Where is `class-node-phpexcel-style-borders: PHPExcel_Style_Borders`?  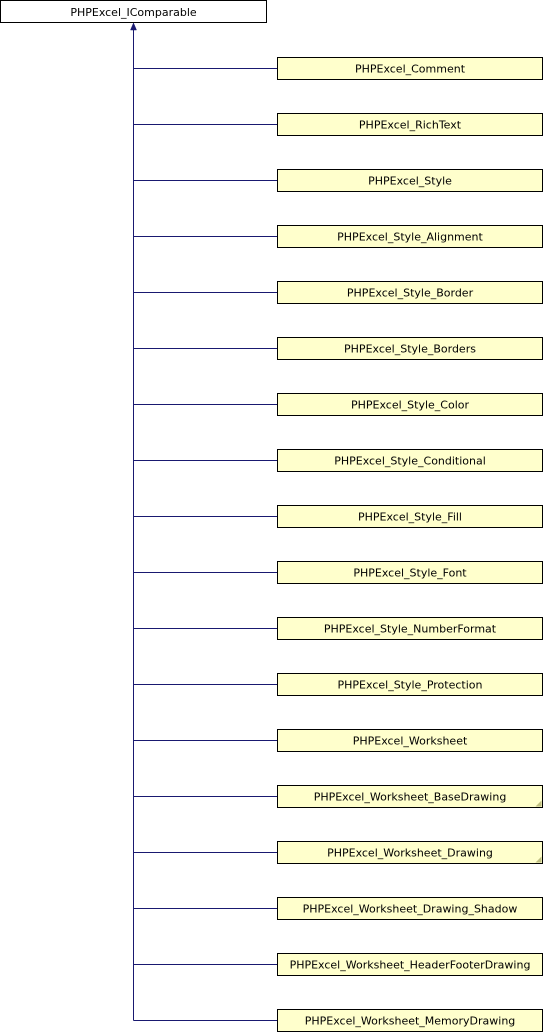
class-node-phpexcel-style-borders: PHPExcel_Style_Borders is located at coordinates (410, 348).